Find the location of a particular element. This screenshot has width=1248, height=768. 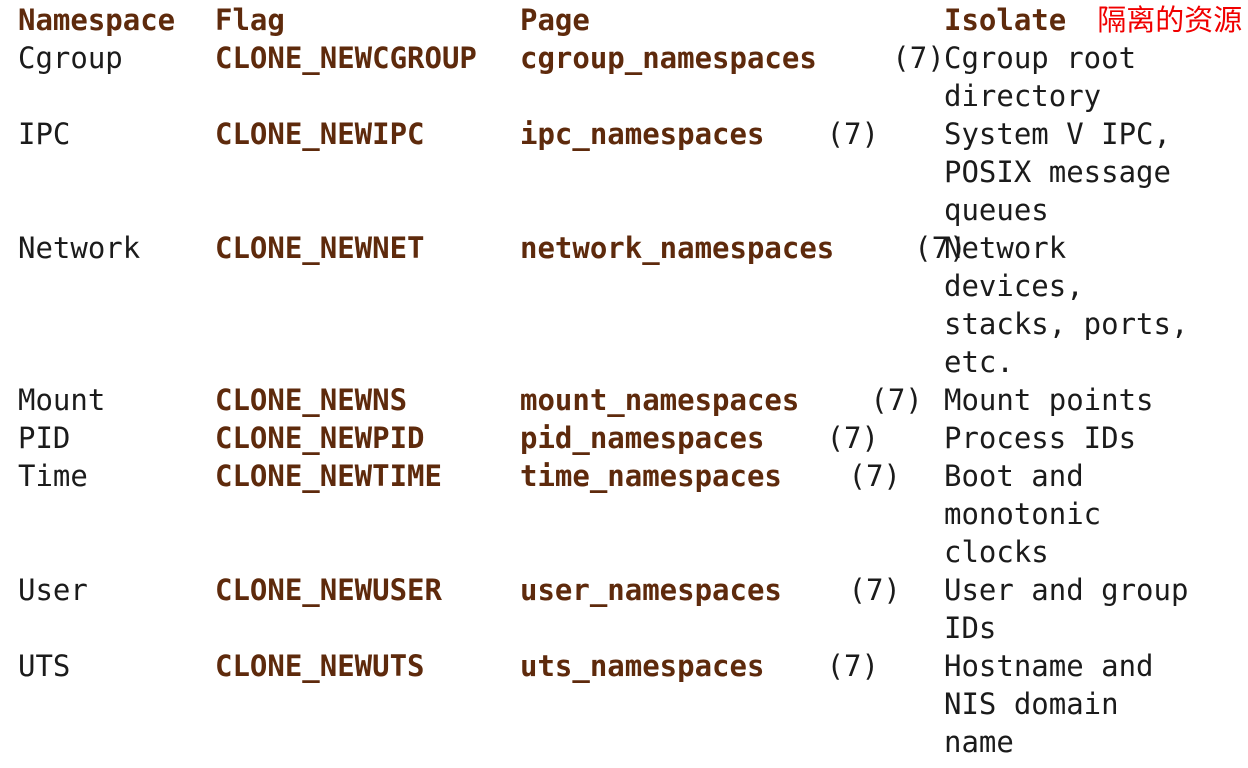

cell-isolates-line: POSIX message is located at coordinates (1057, 172).